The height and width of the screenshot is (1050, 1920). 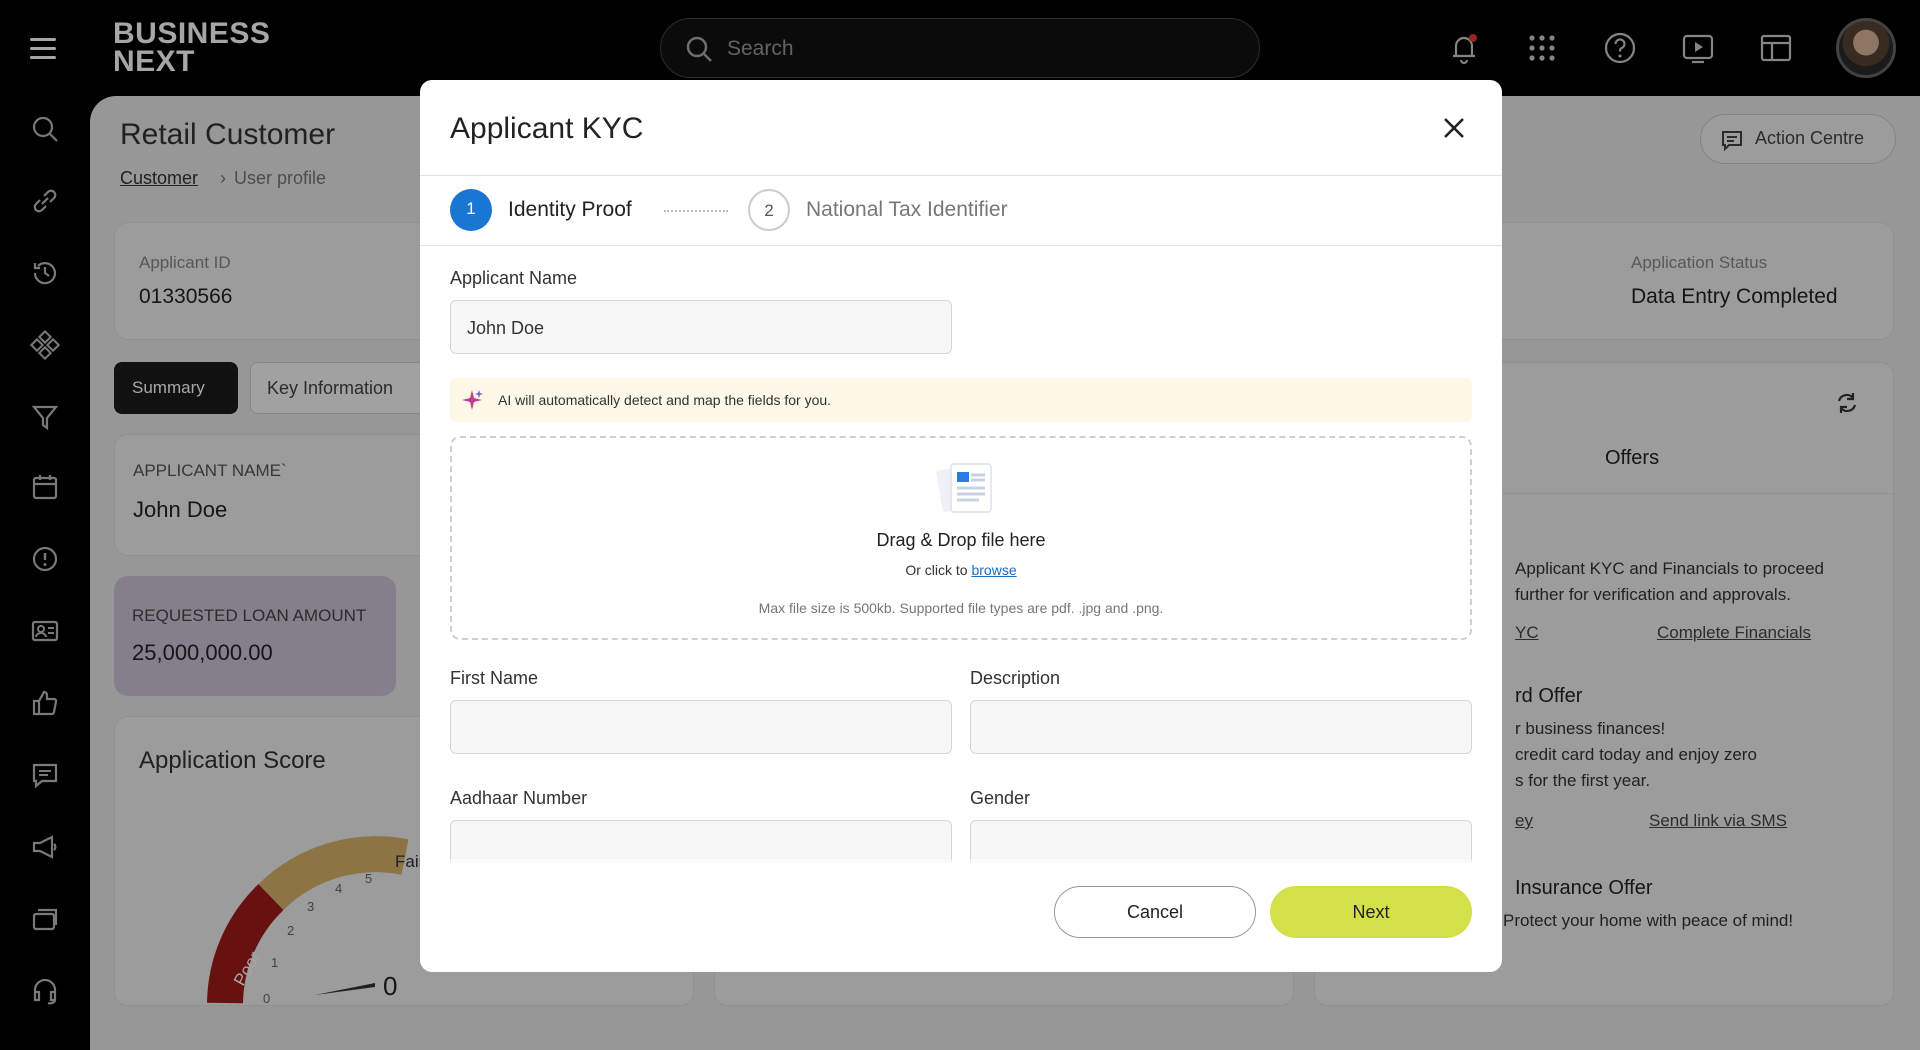 I want to click on dropzone-title: Drag & Drop file here, so click(x=961, y=540).